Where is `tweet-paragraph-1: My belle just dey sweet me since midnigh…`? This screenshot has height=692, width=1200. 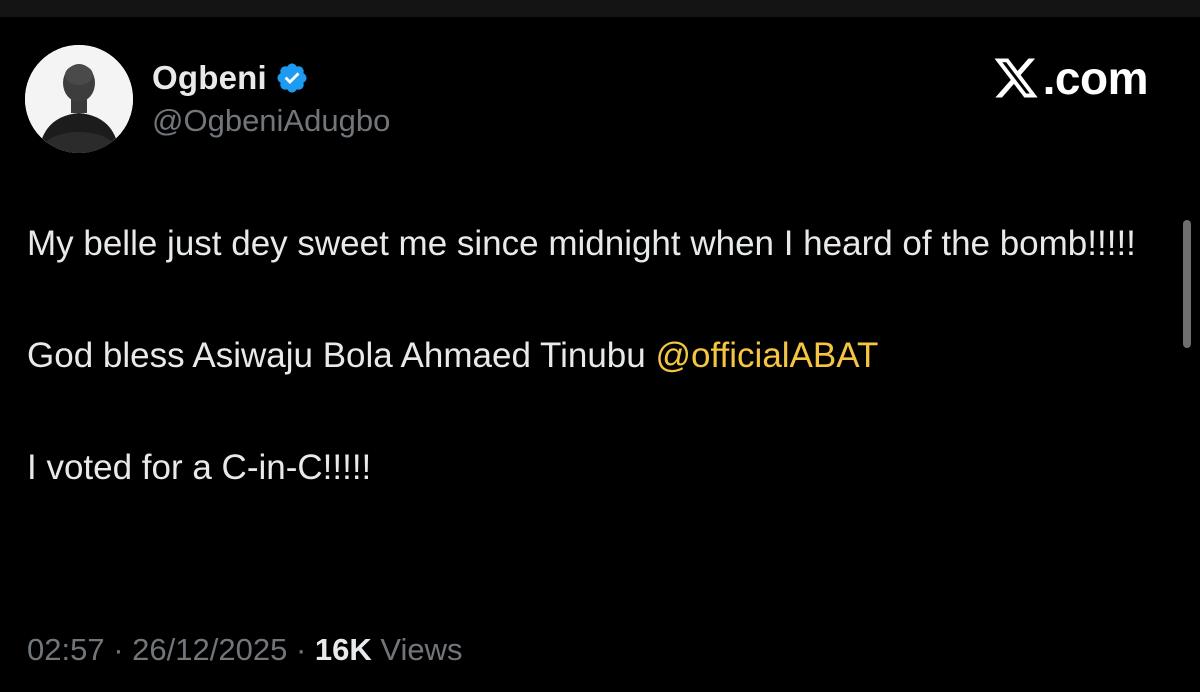 tweet-paragraph-1: My belle just dey sweet me since midnigh… is located at coordinates (581, 243).